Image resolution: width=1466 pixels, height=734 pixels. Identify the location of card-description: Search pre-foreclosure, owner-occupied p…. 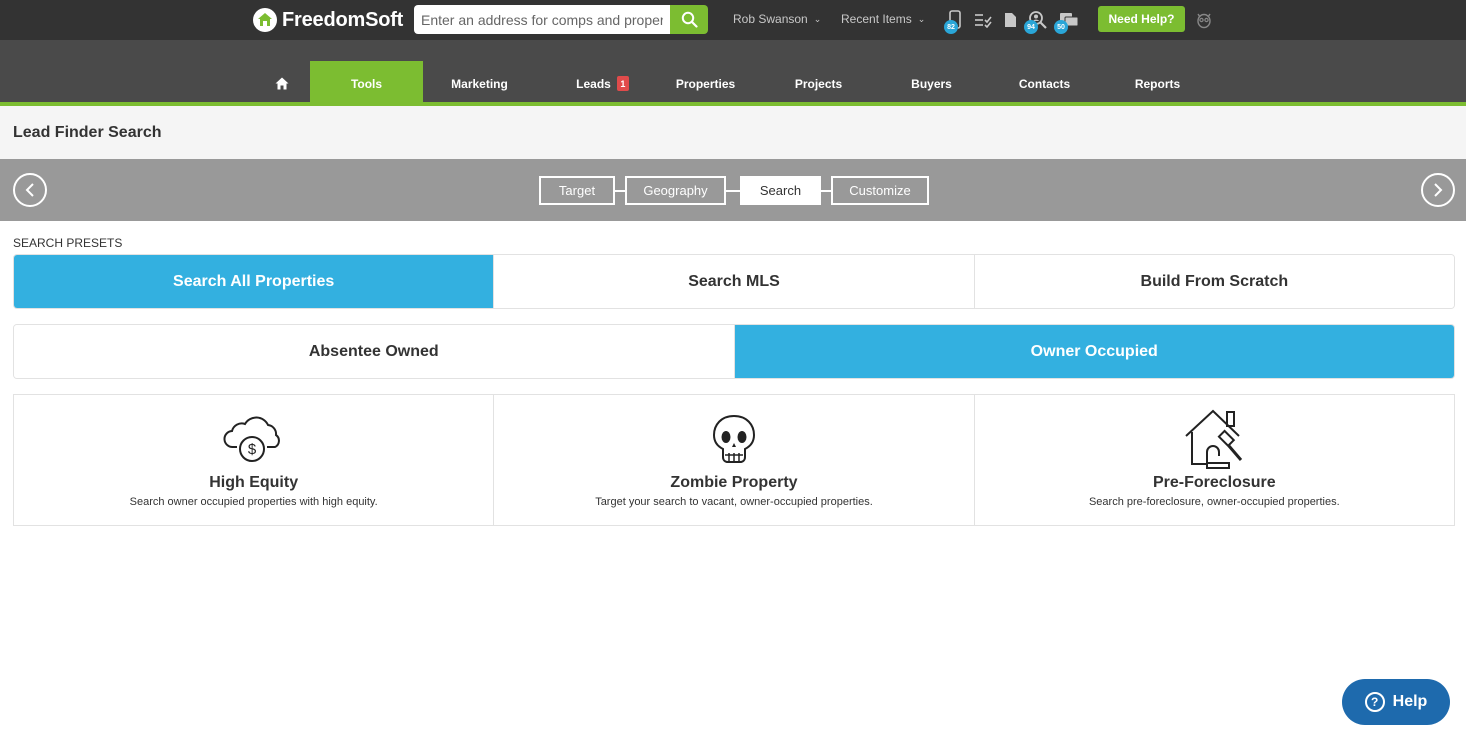
(1214, 502).